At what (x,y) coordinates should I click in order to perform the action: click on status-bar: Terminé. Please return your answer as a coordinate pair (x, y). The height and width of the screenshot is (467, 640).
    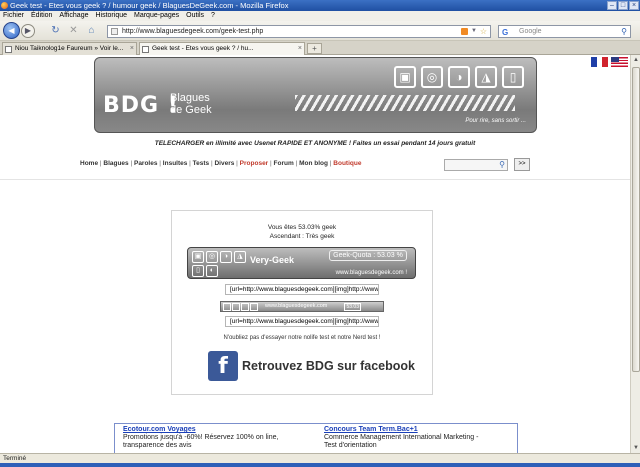
    Looking at the image, I should click on (320, 458).